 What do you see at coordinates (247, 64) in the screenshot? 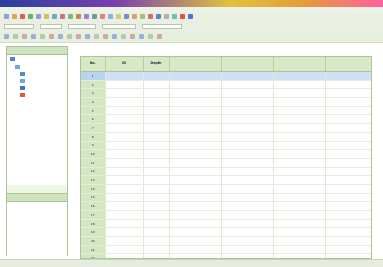
I see `column-header` at bounding box center [247, 64].